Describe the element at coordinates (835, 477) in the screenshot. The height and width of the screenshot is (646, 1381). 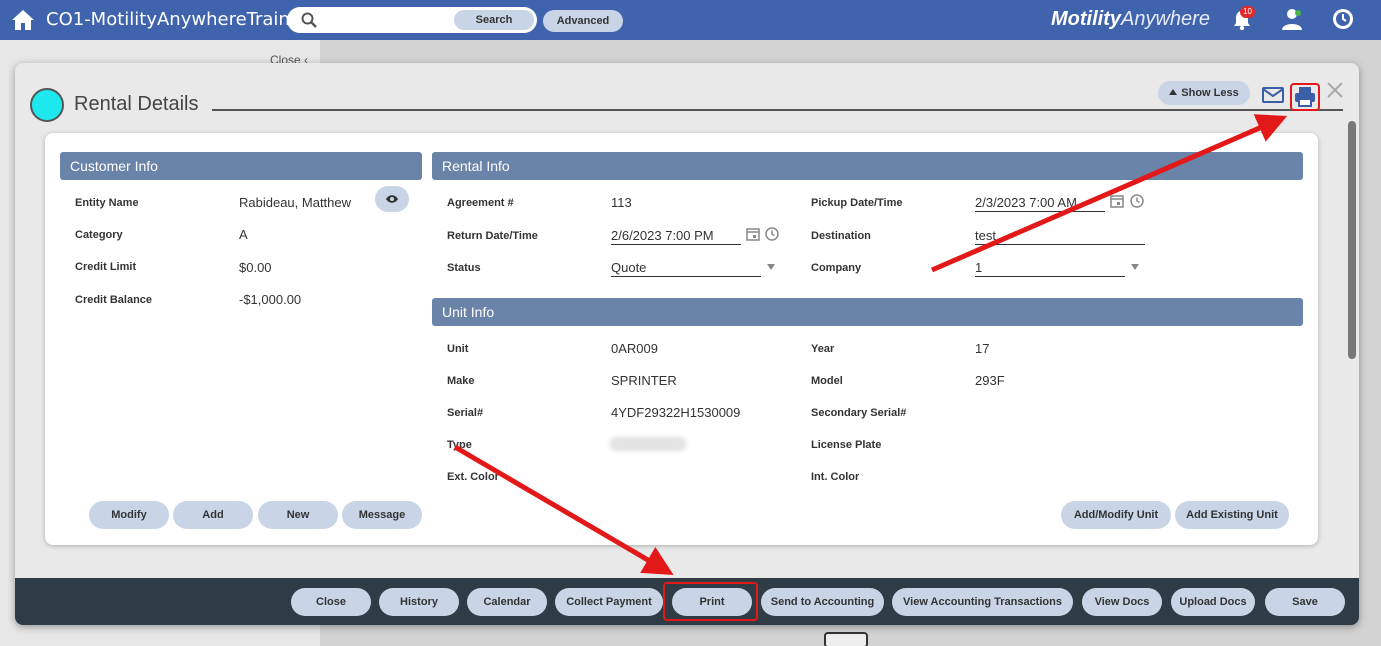
I see `int-color-label: Int. Color` at that location.